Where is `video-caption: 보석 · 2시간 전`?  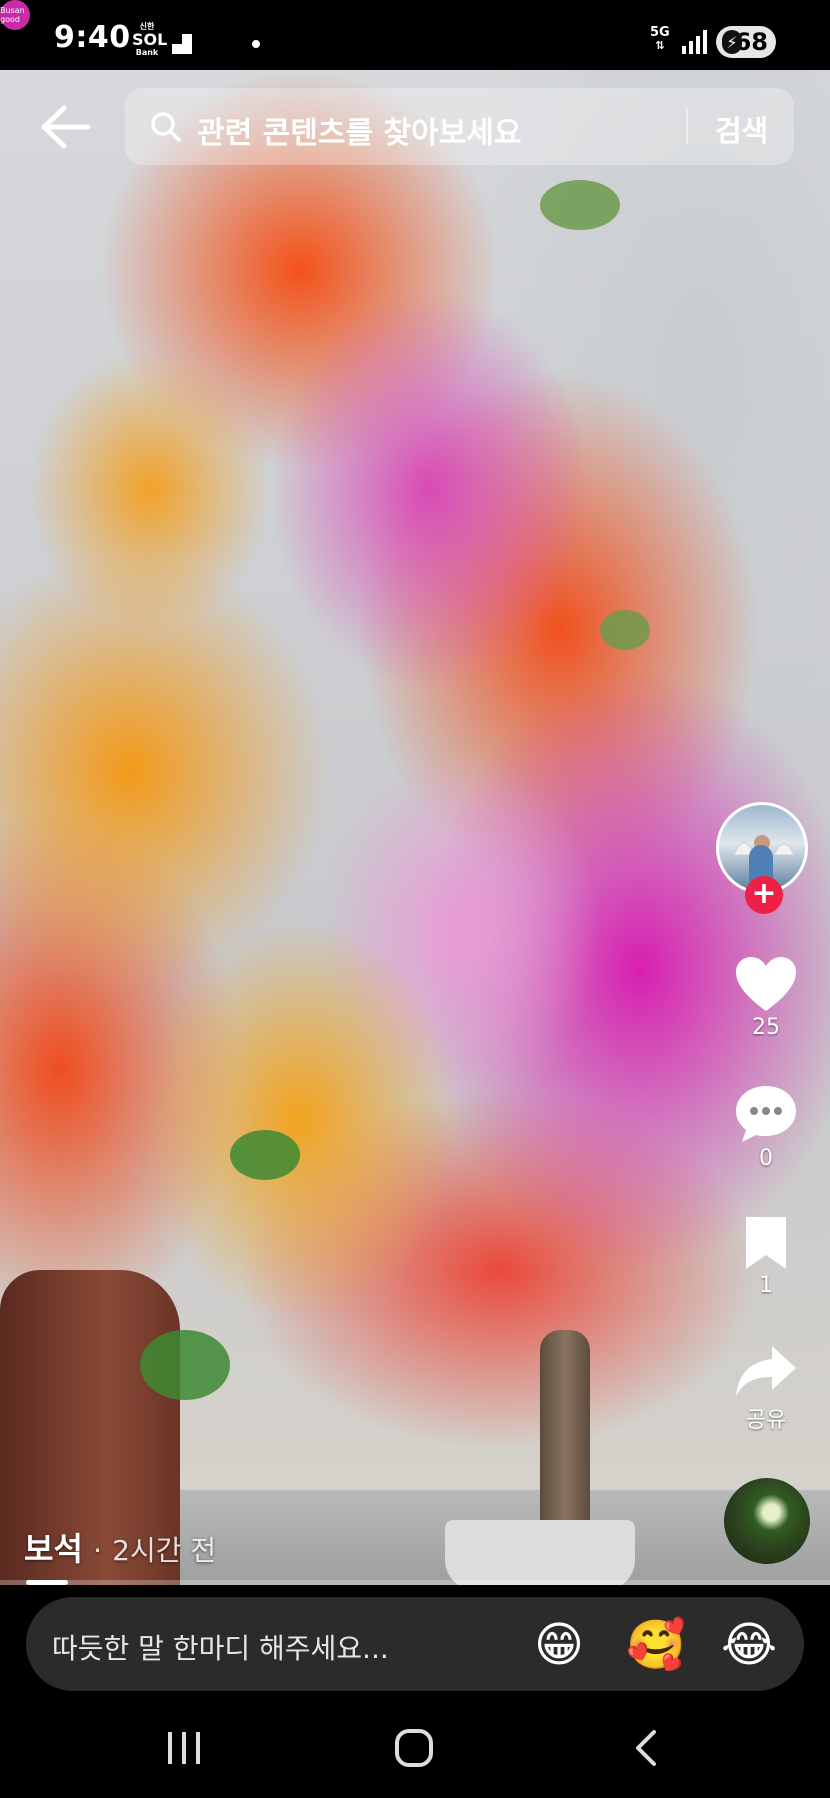 video-caption: 보석 · 2시간 전 is located at coordinates (120, 1547).